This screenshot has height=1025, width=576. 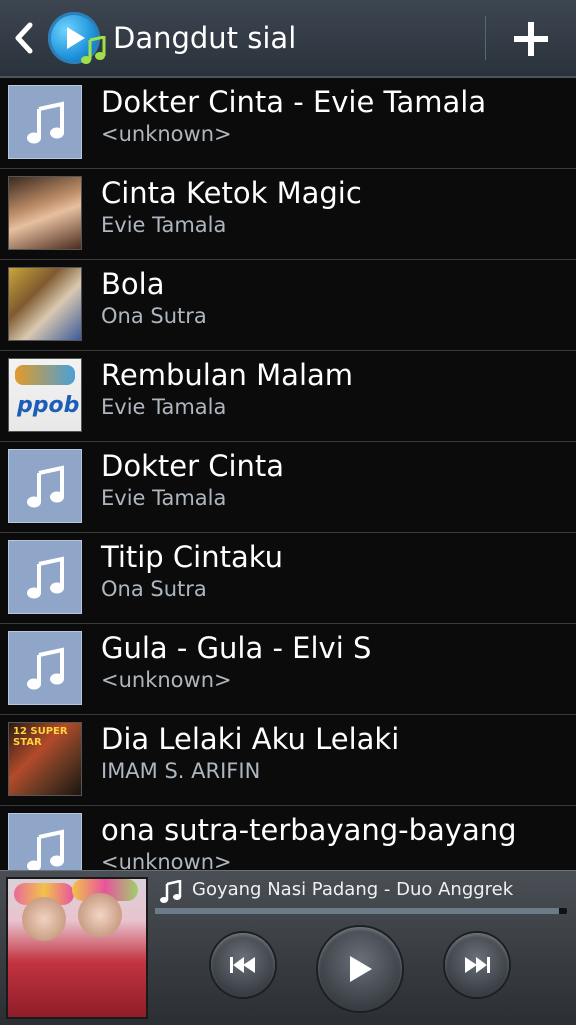 What do you see at coordinates (77, 38) in the screenshot?
I see `music-player-app-icon` at bounding box center [77, 38].